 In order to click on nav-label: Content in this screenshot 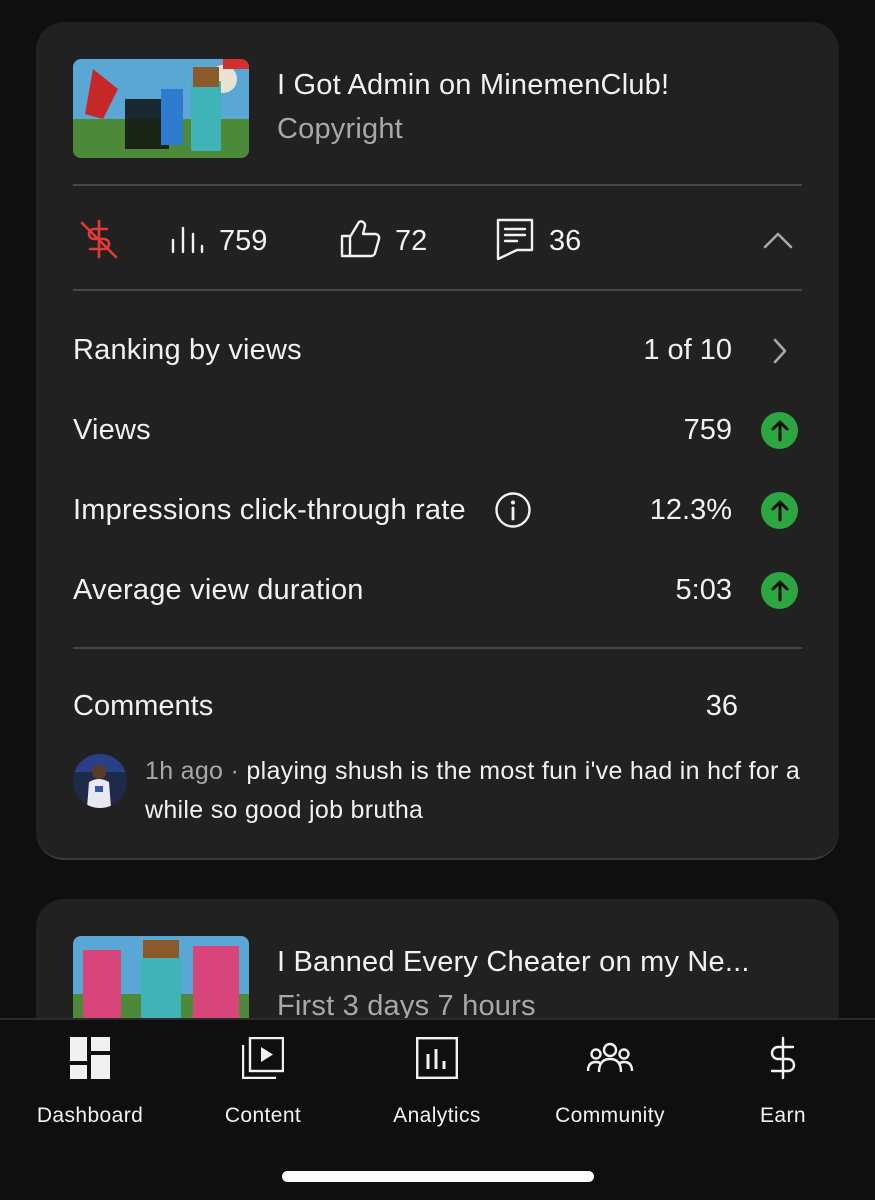, I will do `click(263, 1115)`.